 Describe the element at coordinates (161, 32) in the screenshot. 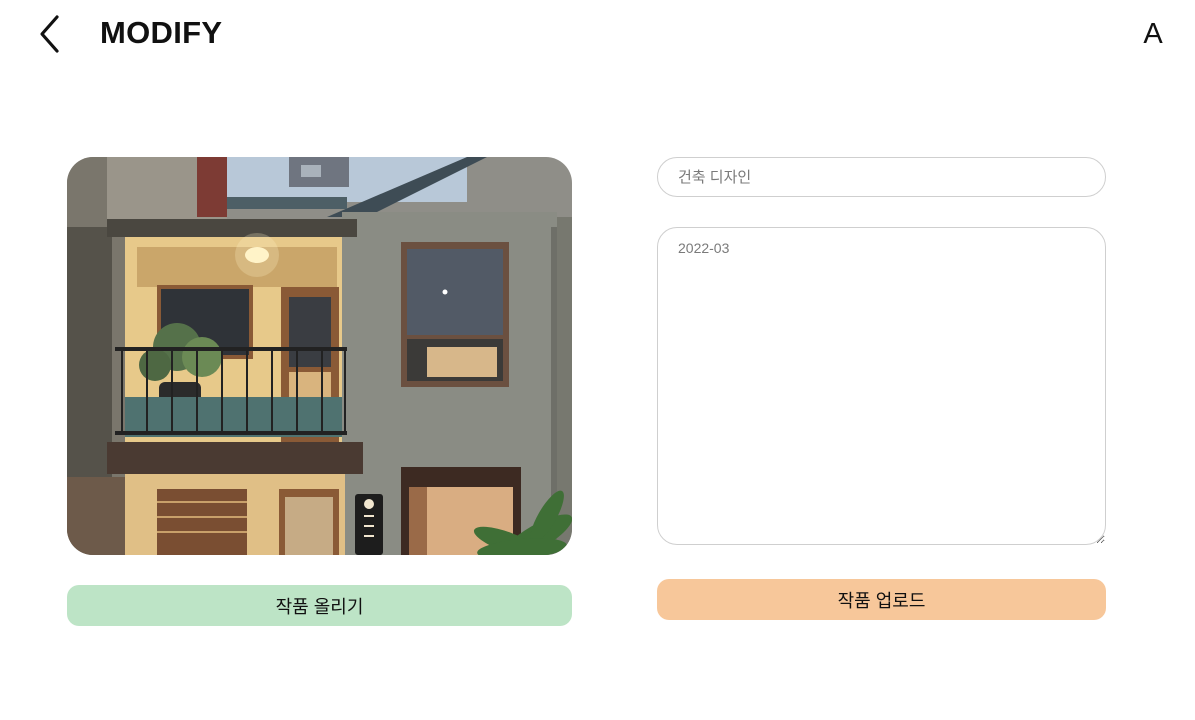

I see `page-title: MODIFY` at that location.